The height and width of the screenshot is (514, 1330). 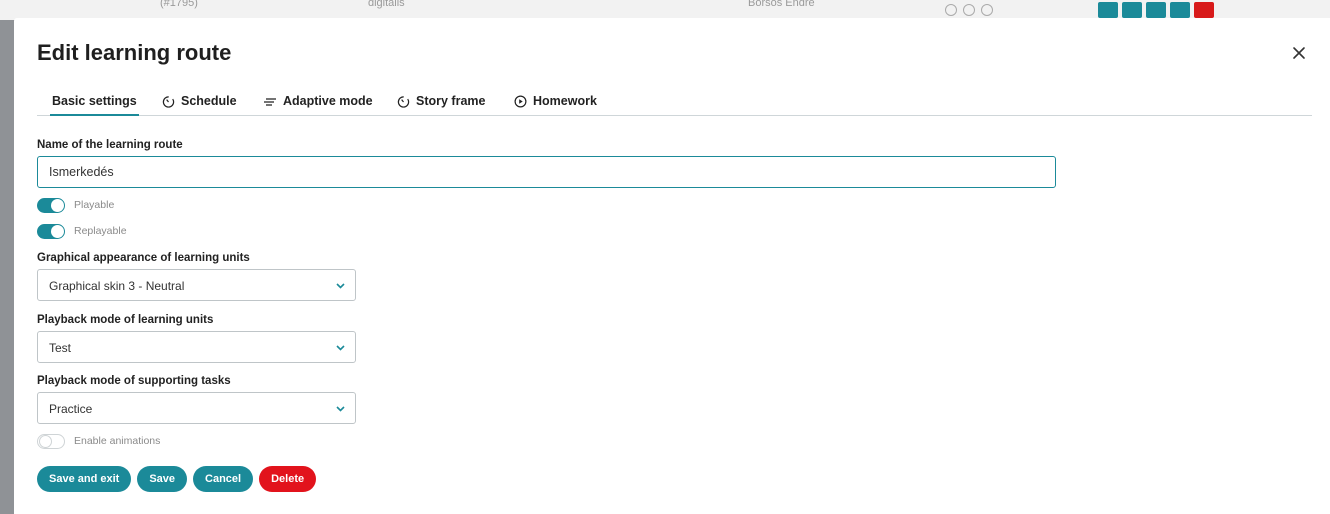 I want to click on select-value: Test, so click(x=60, y=348).